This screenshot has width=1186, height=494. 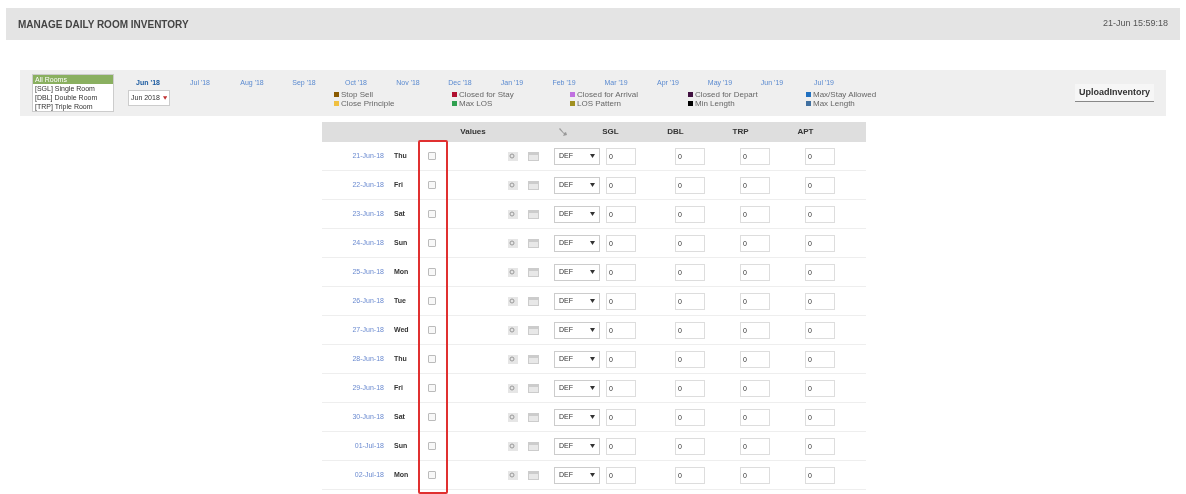 I want to click on legend-label: Closed for Stay, so click(x=486, y=95).